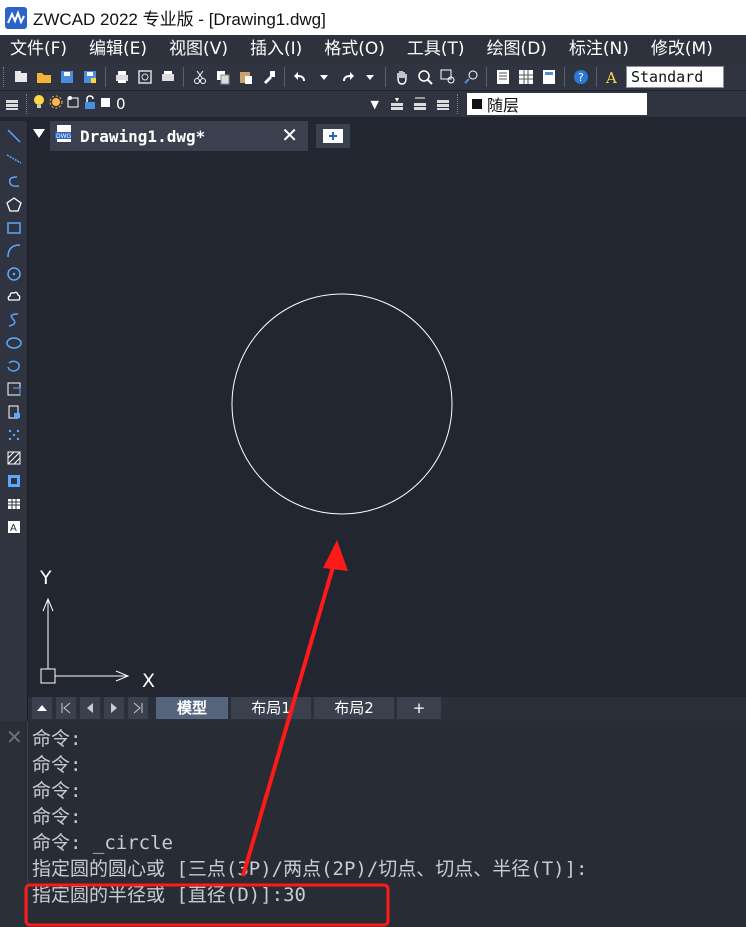 The height and width of the screenshot is (927, 746). What do you see at coordinates (14, 503) in the screenshot?
I see `table-icon` at bounding box center [14, 503].